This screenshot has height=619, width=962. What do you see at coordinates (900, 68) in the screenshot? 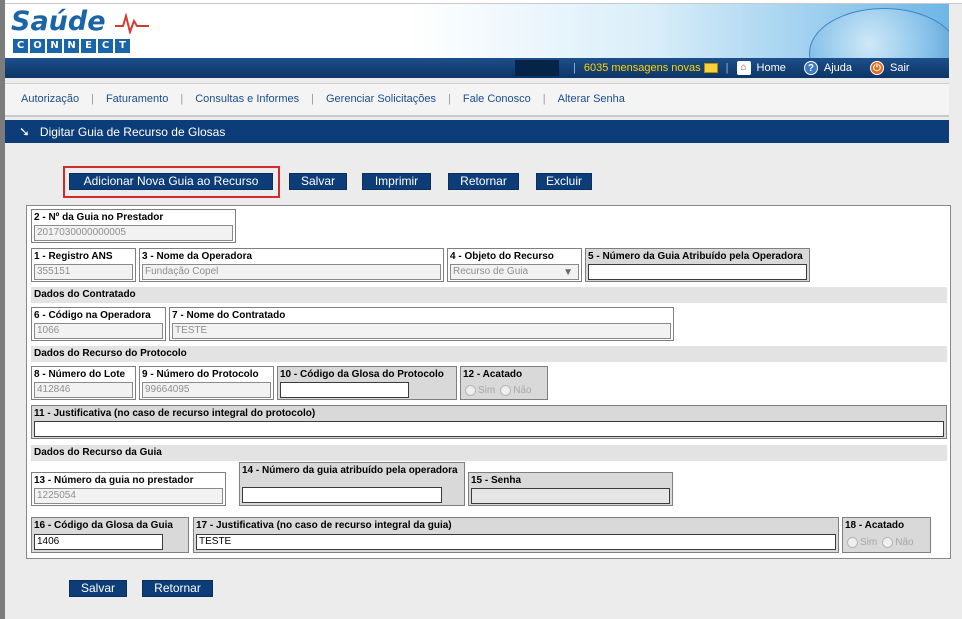
I see `exit-link: Sair` at bounding box center [900, 68].